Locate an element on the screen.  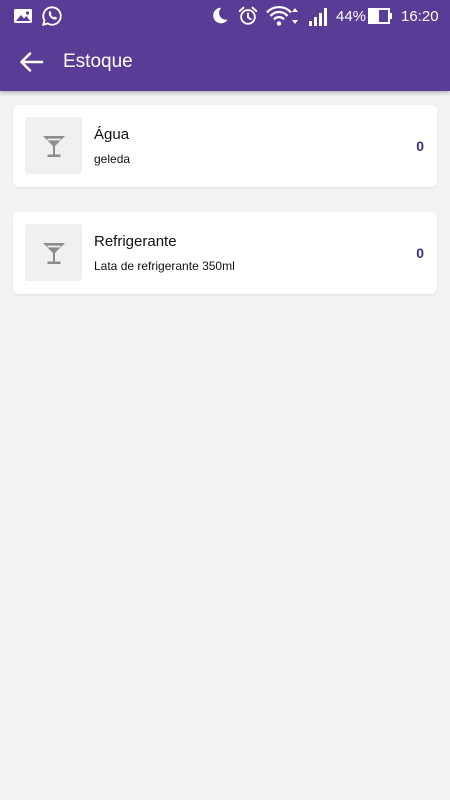
app-bar: Estoque is located at coordinates (225, 62).